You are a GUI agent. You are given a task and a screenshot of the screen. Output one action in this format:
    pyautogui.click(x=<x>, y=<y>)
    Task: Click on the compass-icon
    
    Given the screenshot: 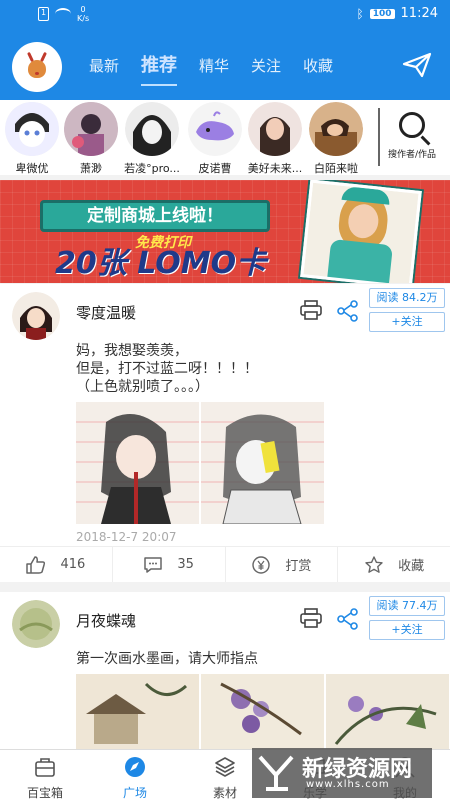 What is the action you would take?
    pyautogui.click(x=135, y=767)
    